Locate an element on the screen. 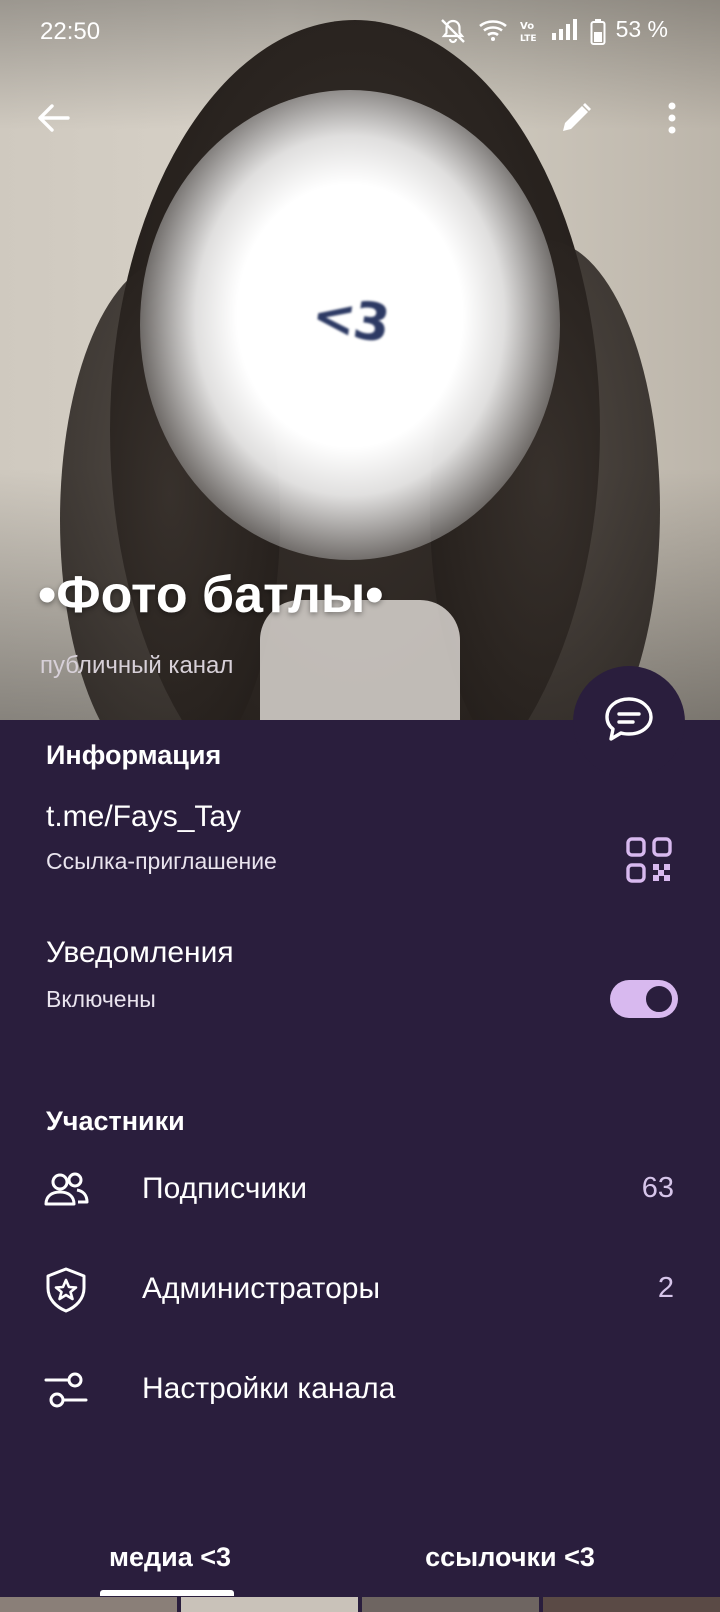 The height and width of the screenshot is (1612, 720). svg-text: LTE is located at coordinates (528, 39).